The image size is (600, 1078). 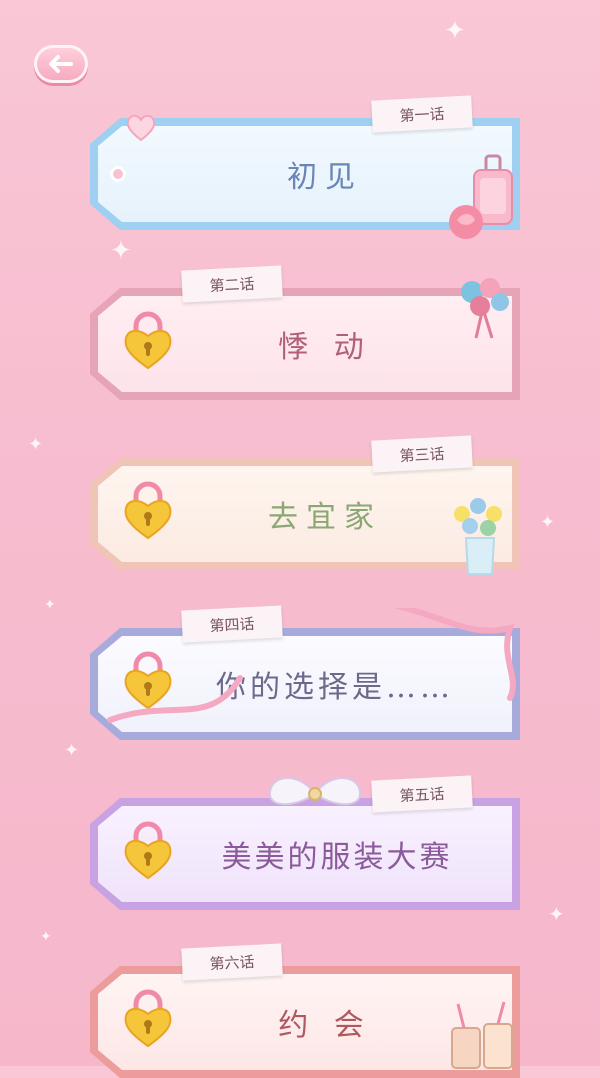 I want to click on chapter-tag: 第四话, so click(x=232, y=624).